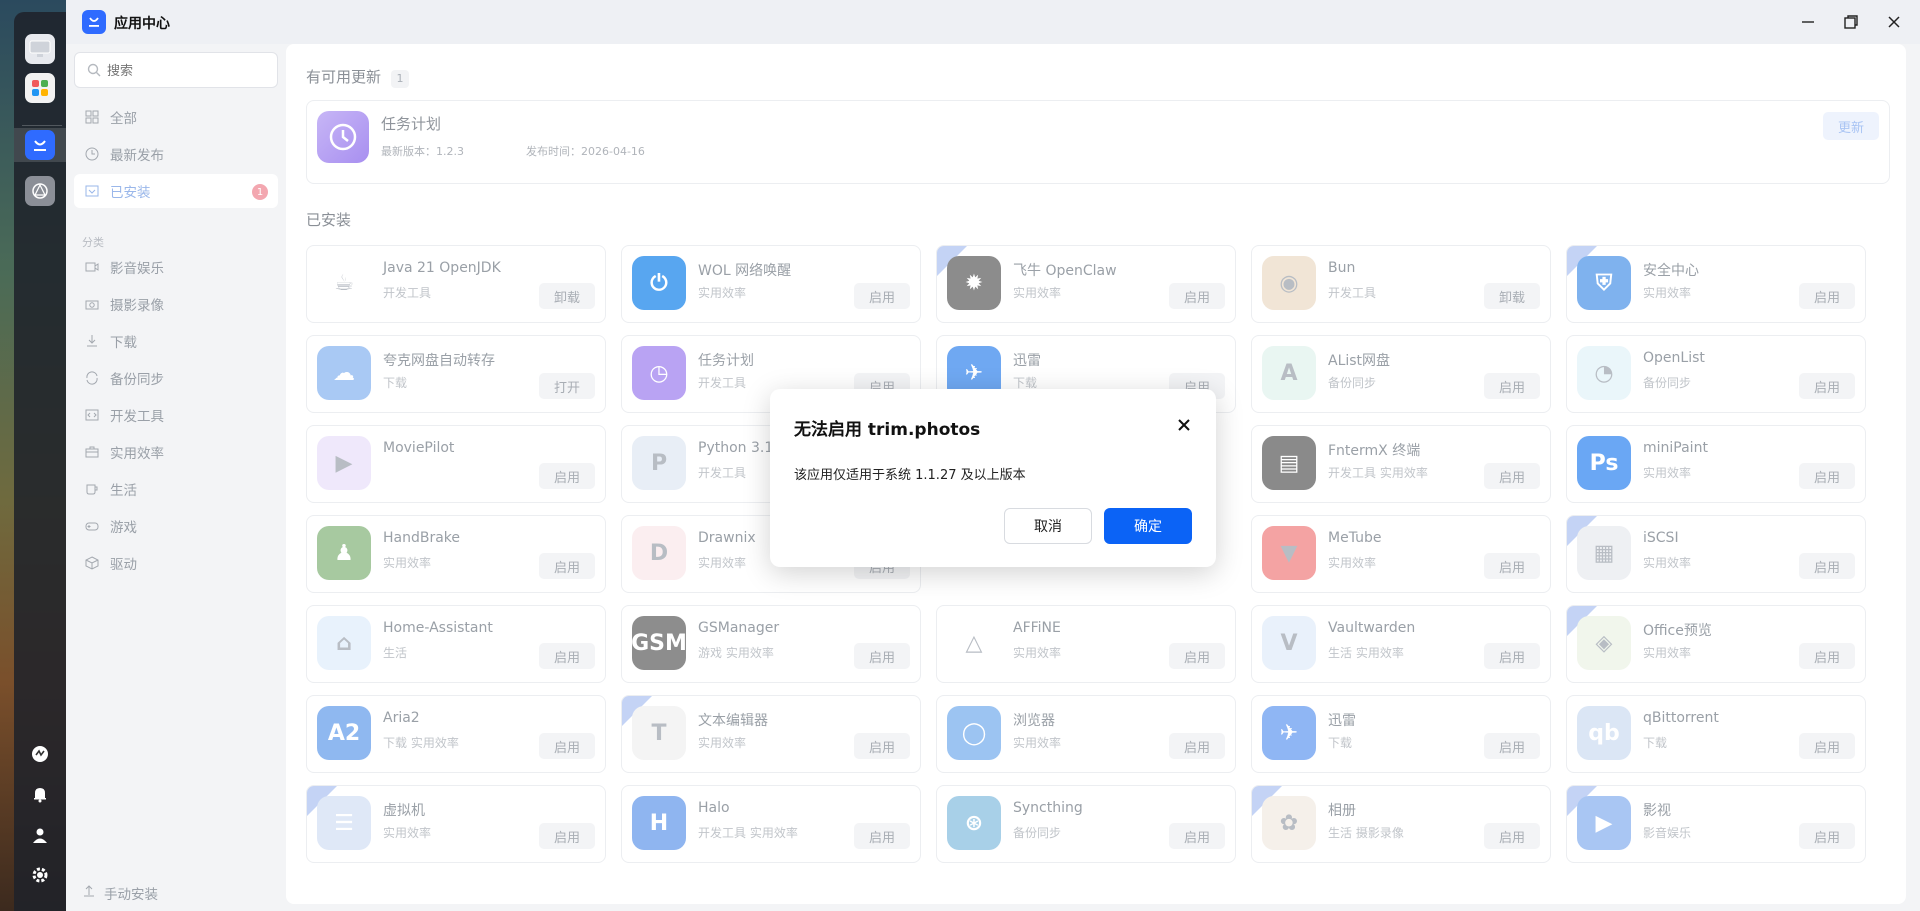  Describe the element at coordinates (176, 378) in the screenshot. I see `sidebar-item-backup: 备份同步` at that location.